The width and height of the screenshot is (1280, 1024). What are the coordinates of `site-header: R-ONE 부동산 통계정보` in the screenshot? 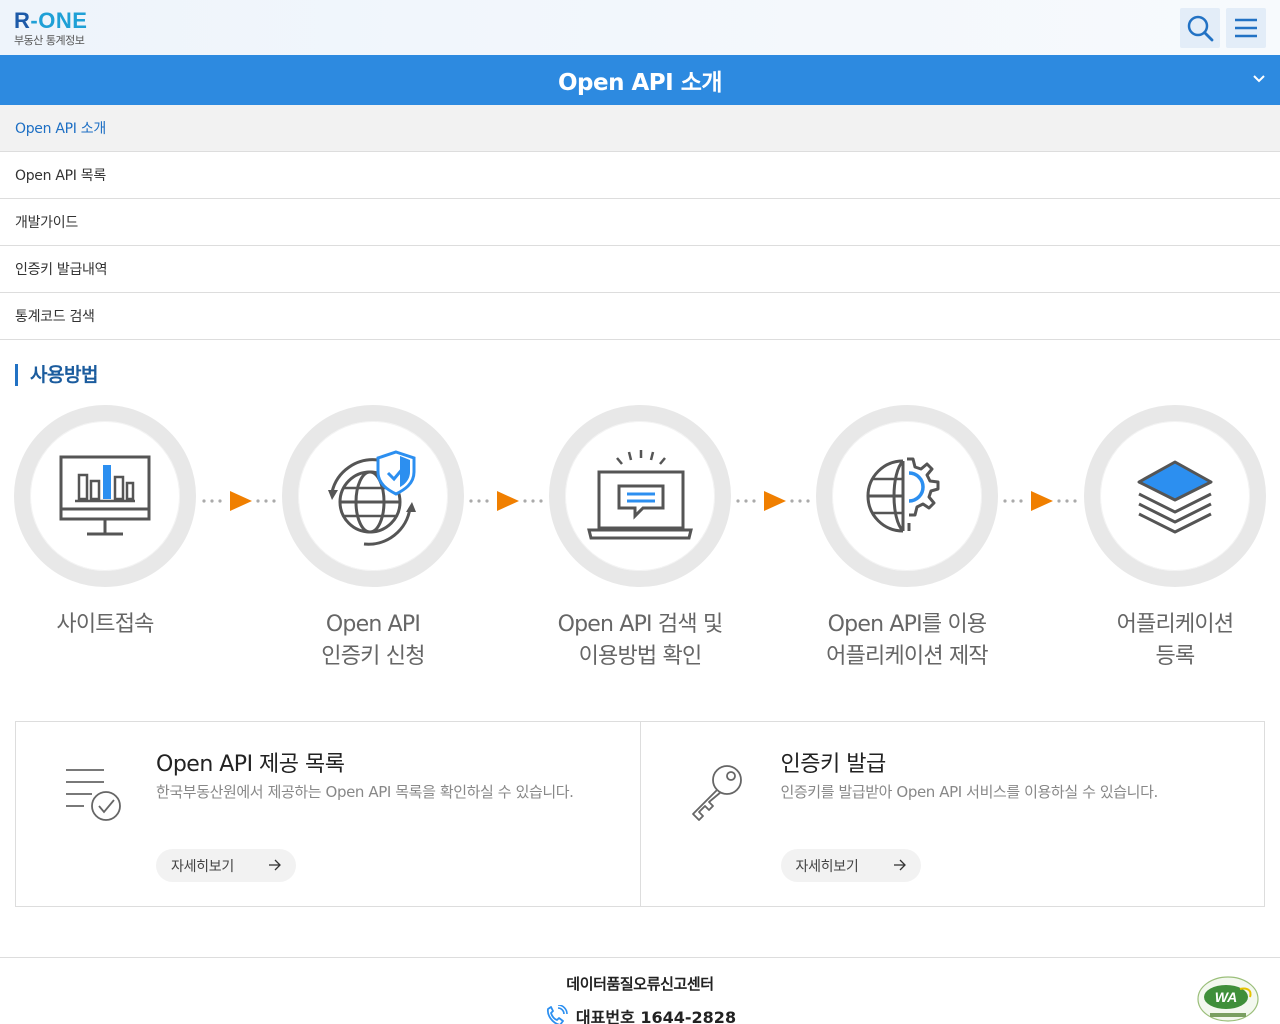 It's located at (640, 27).